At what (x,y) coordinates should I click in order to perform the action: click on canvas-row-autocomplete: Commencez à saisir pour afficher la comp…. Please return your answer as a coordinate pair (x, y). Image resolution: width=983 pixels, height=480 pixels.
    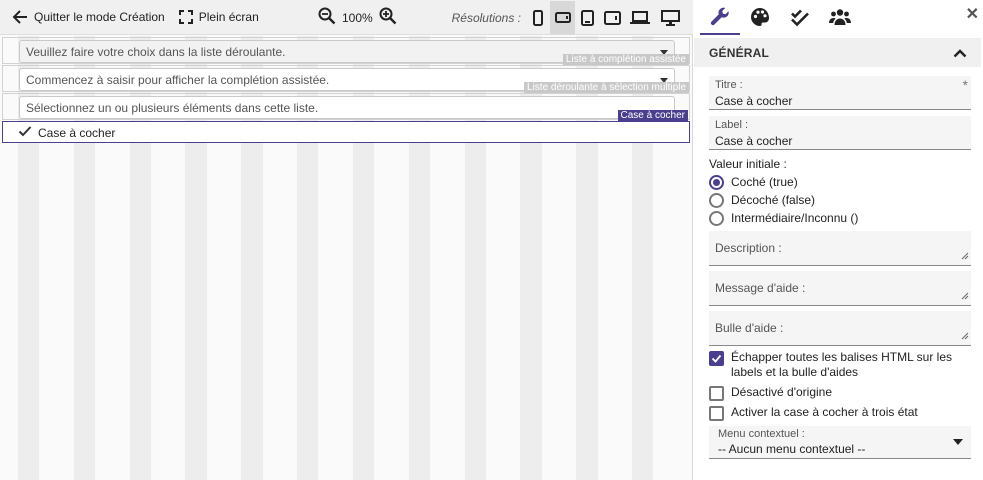
    Looking at the image, I should click on (346, 79).